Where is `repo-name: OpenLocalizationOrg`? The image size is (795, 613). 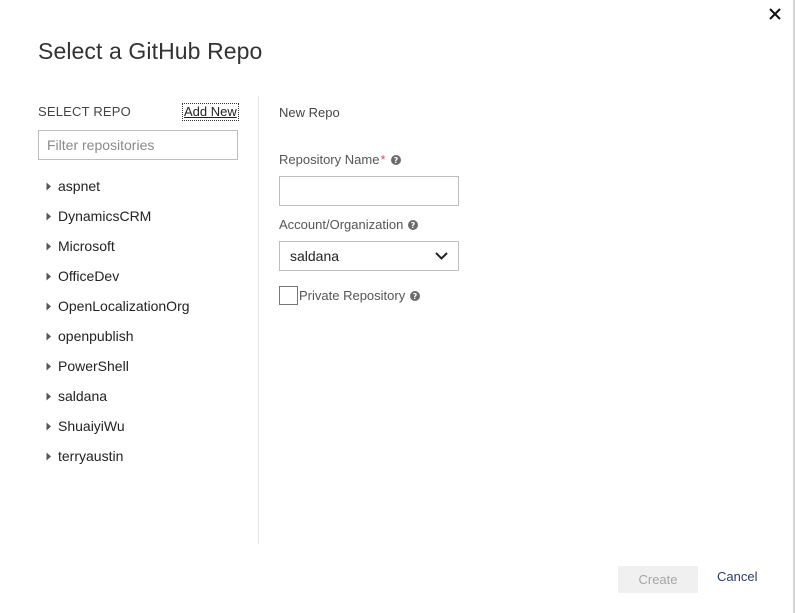
repo-name: OpenLocalizationOrg is located at coordinates (124, 306).